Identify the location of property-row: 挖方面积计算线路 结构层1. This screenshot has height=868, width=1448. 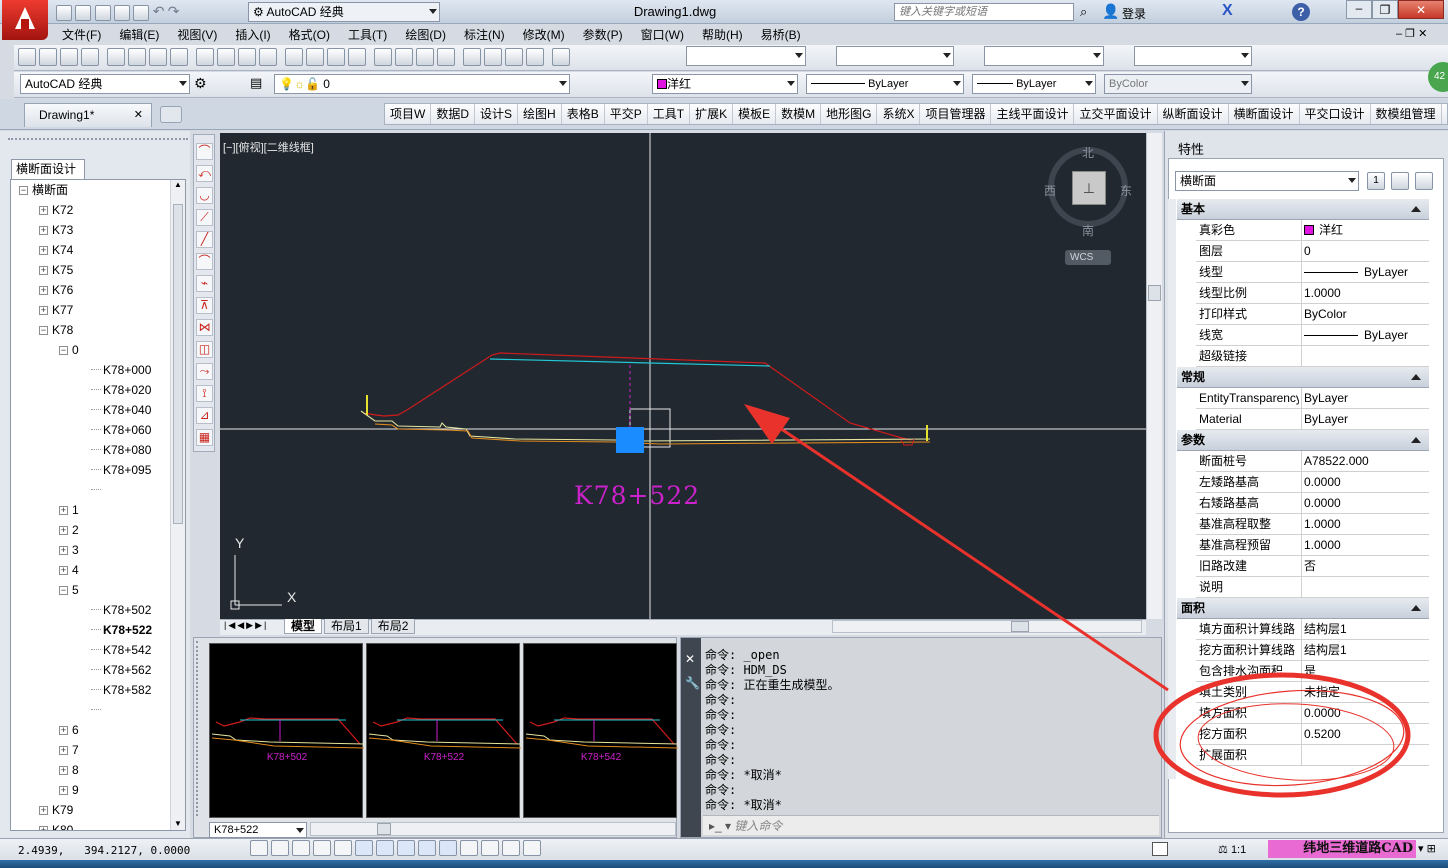
(1312, 650).